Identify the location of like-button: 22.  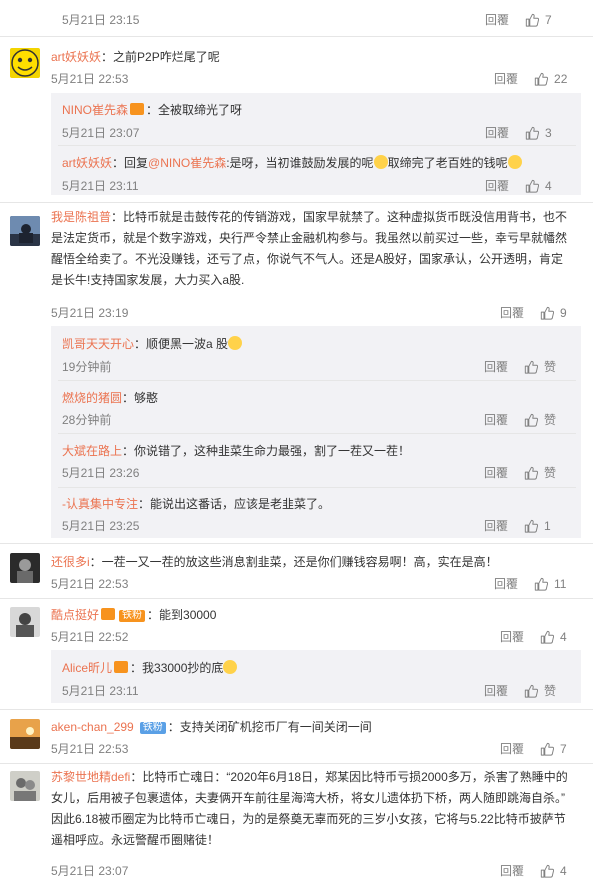
(550, 79).